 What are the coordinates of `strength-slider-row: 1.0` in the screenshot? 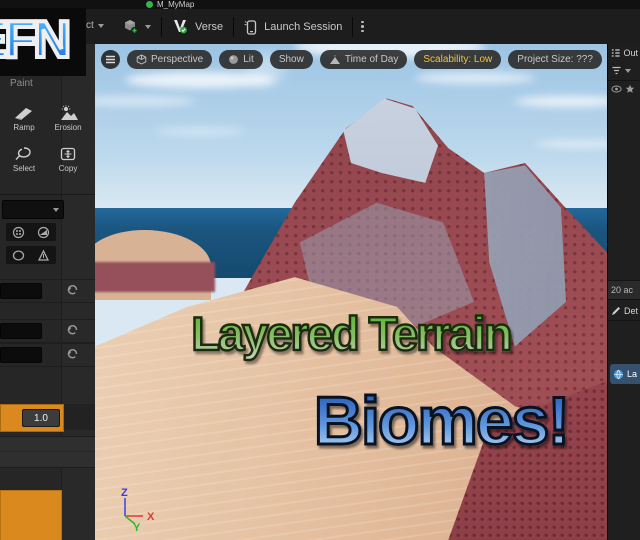 It's located at (47, 418).